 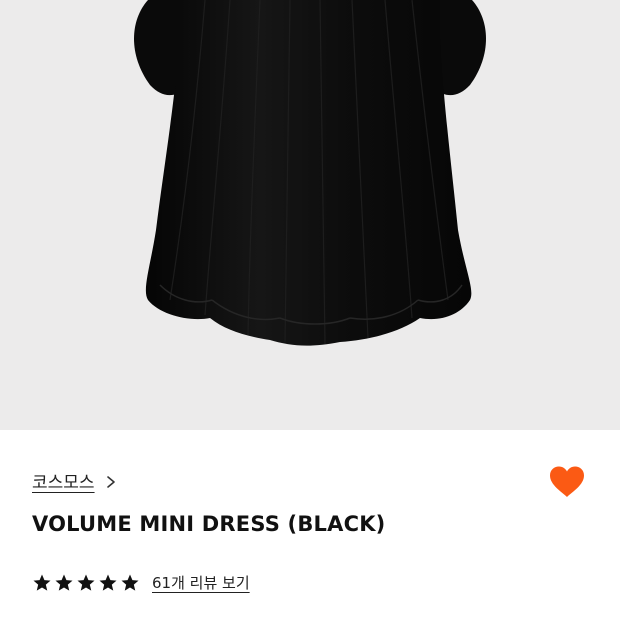 What do you see at coordinates (201, 582) in the screenshot?
I see `review-link: 61개 리뷰 보기` at bounding box center [201, 582].